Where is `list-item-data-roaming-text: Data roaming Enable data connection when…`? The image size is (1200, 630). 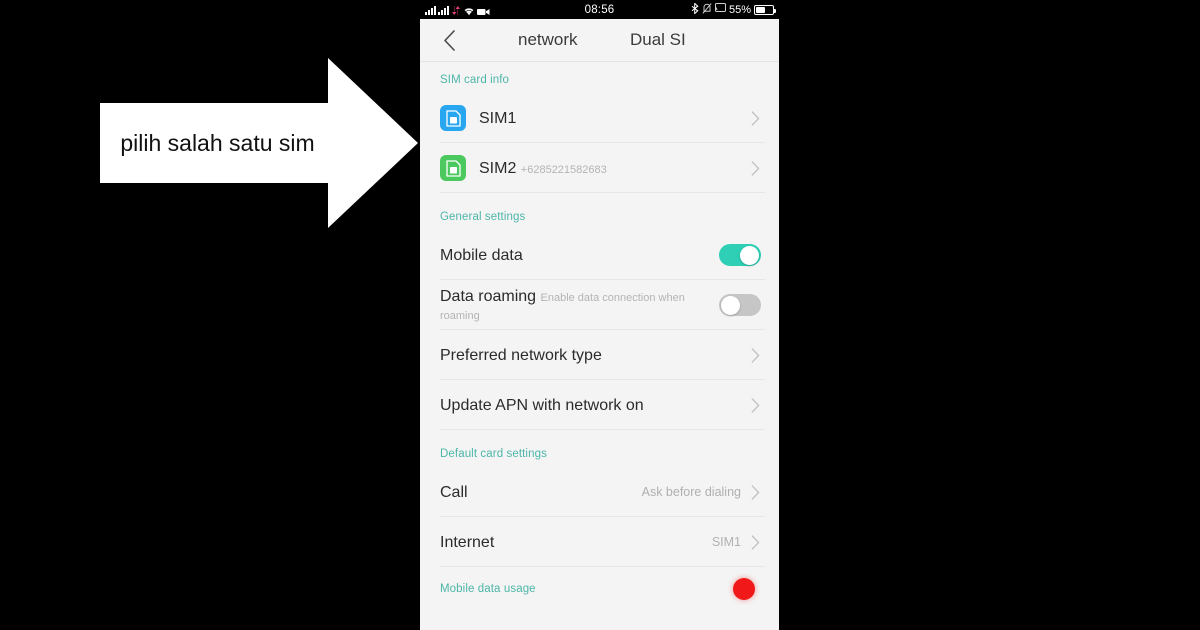 list-item-data-roaming-text: Data roaming Enable data connection when… is located at coordinates (579, 305).